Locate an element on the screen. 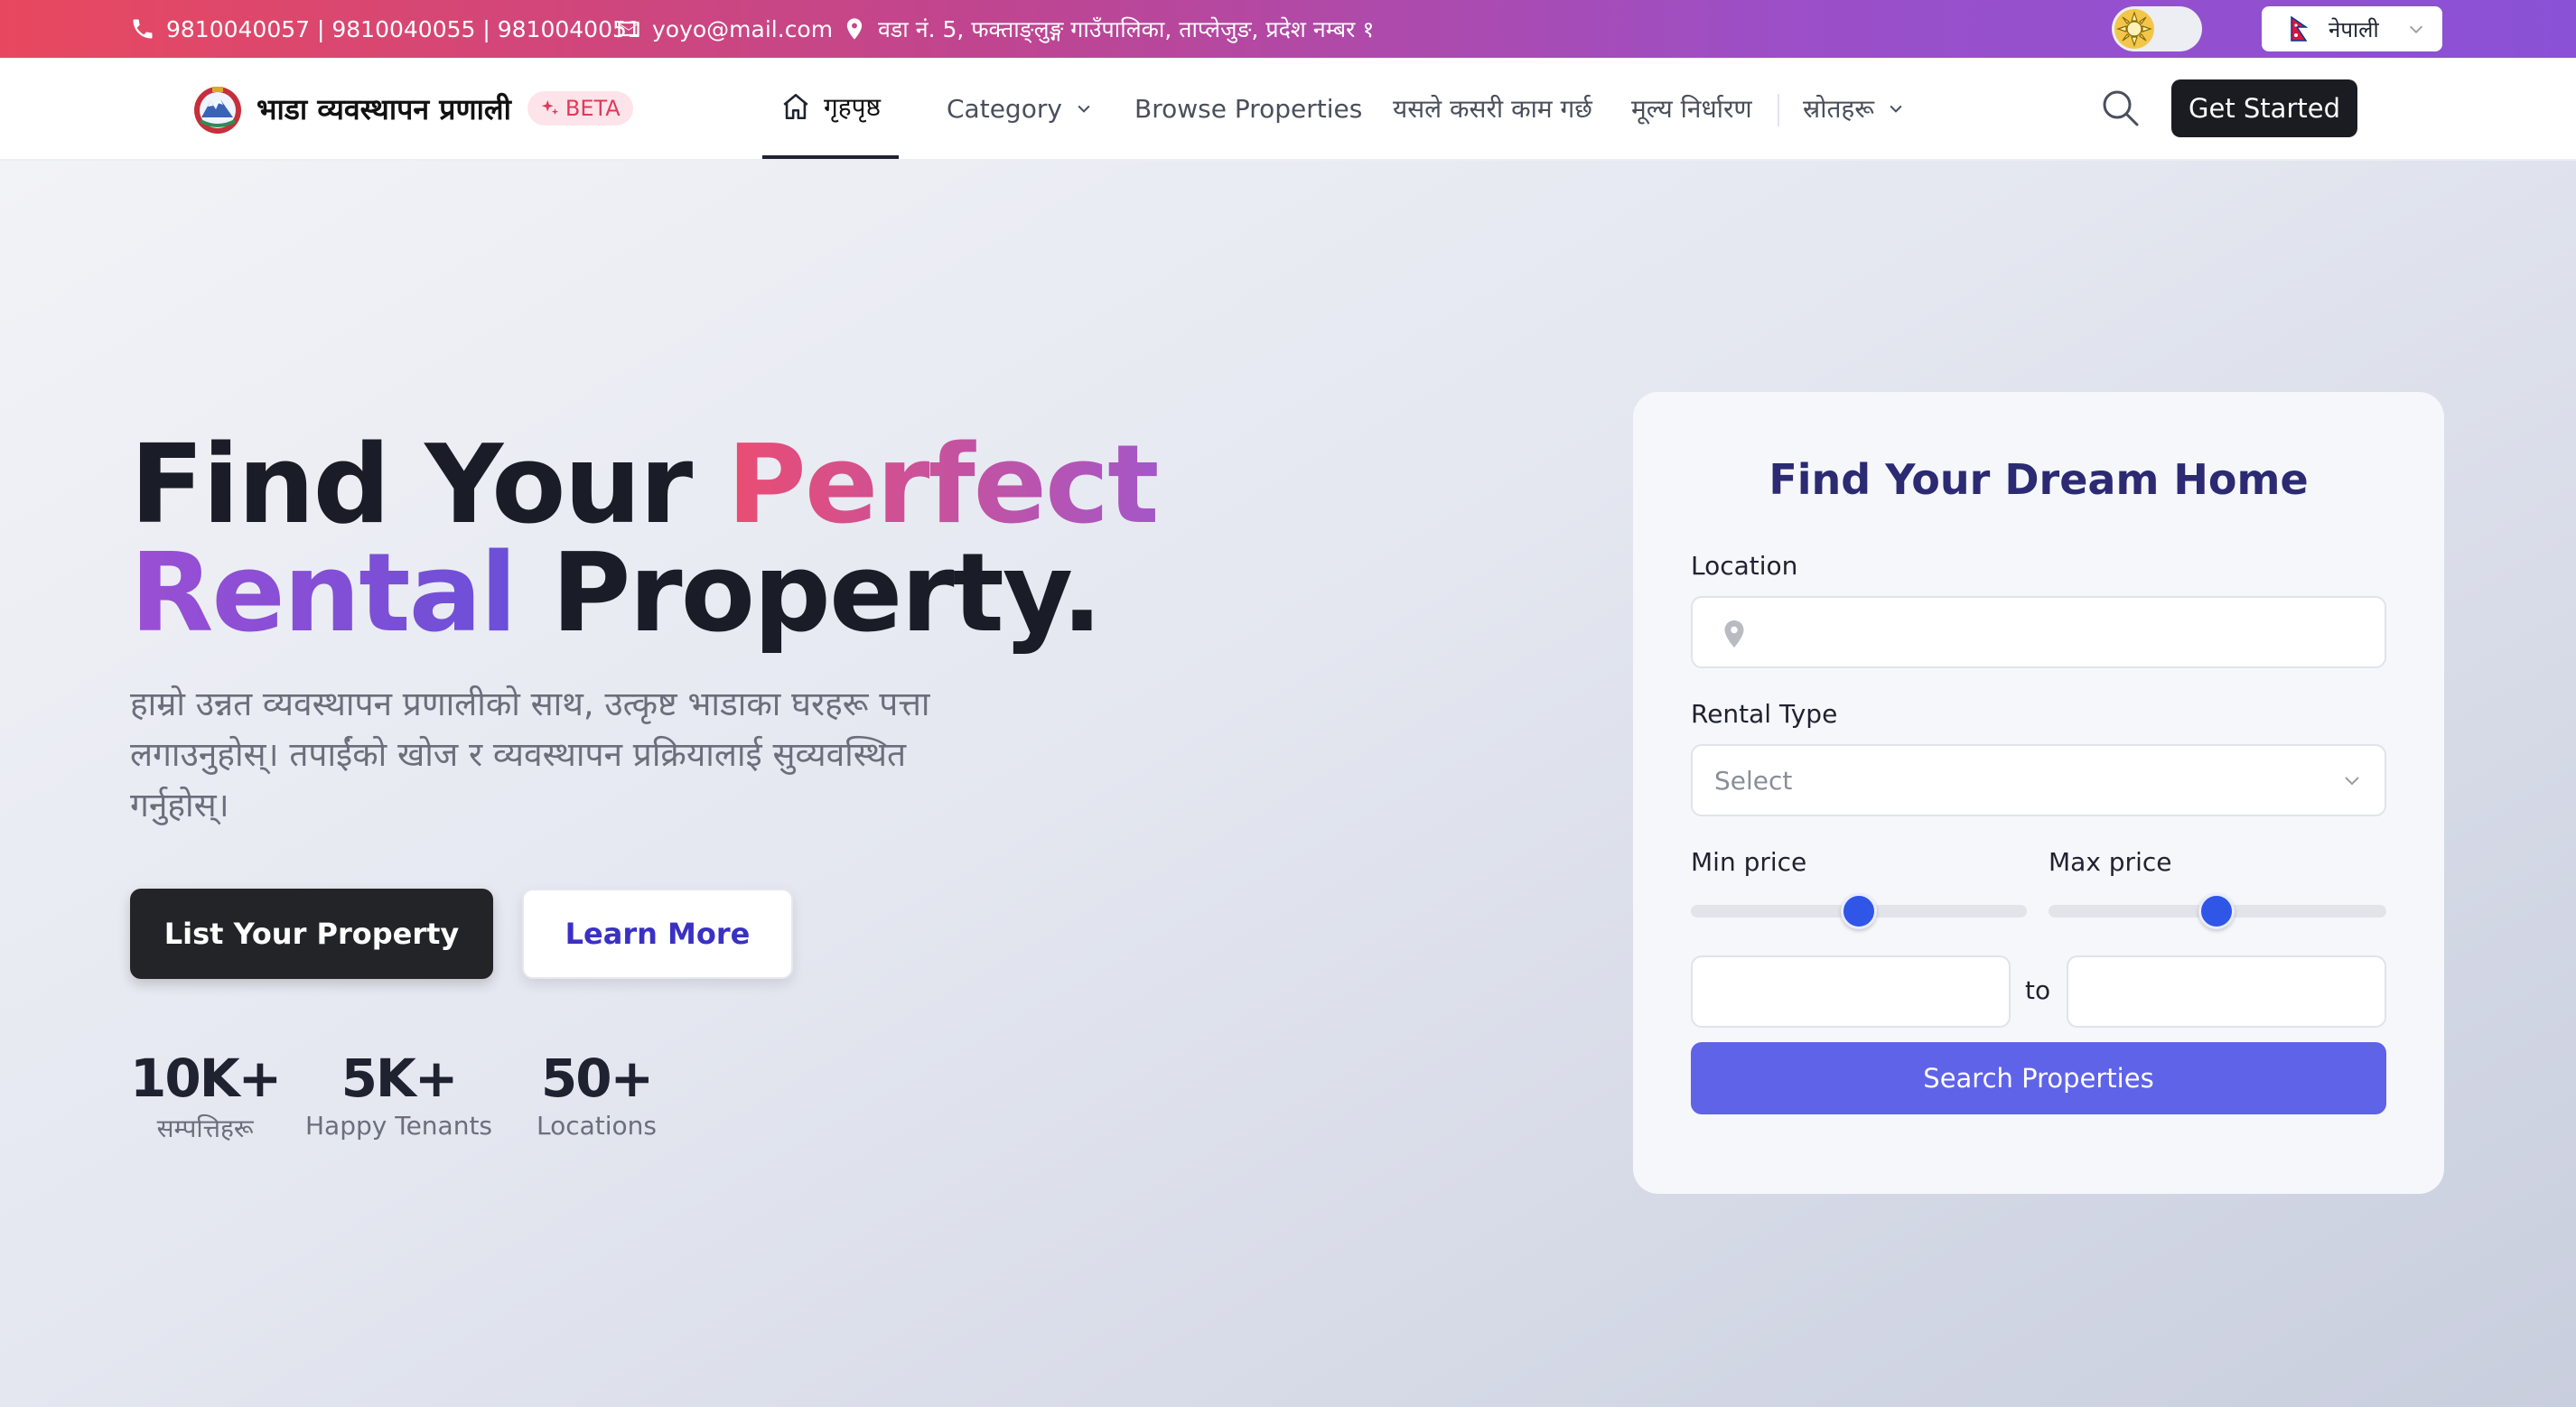 The image size is (2576, 1407). language-select: नेपाली is located at coordinates (2352, 28).